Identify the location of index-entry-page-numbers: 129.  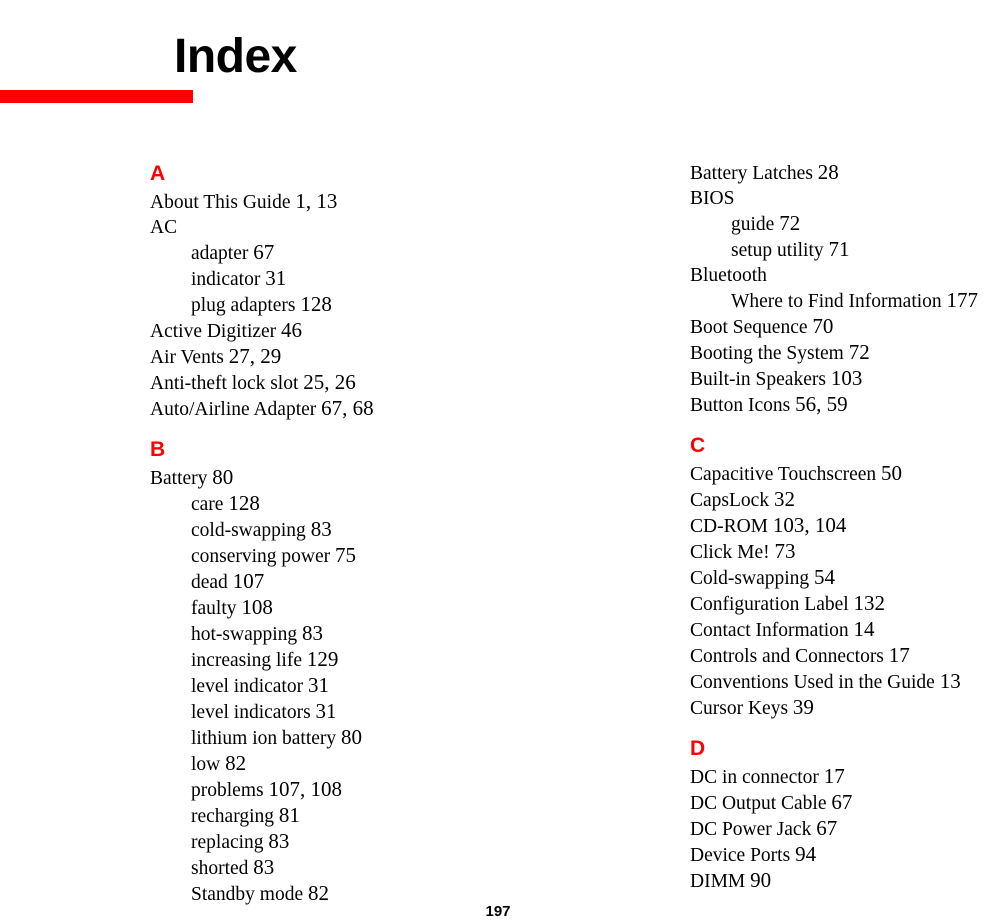
(323, 659).